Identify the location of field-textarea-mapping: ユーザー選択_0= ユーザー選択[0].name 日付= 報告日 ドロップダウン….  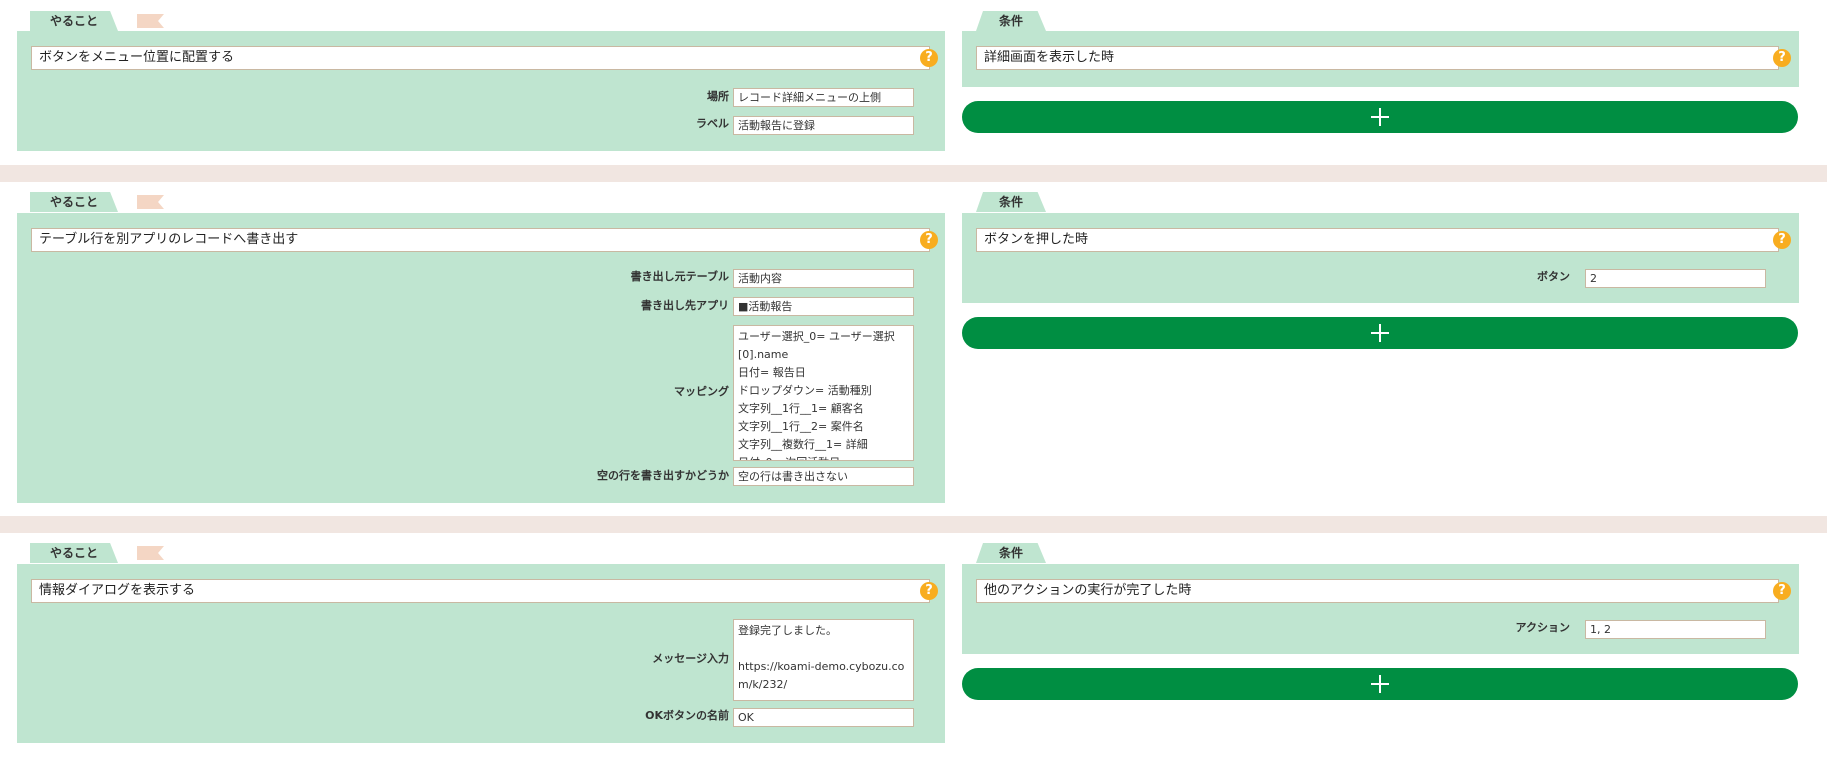
(823, 393).